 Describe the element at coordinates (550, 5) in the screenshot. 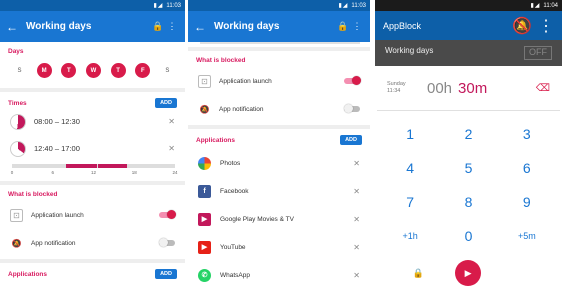

I see `status-time: 11:04` at that location.